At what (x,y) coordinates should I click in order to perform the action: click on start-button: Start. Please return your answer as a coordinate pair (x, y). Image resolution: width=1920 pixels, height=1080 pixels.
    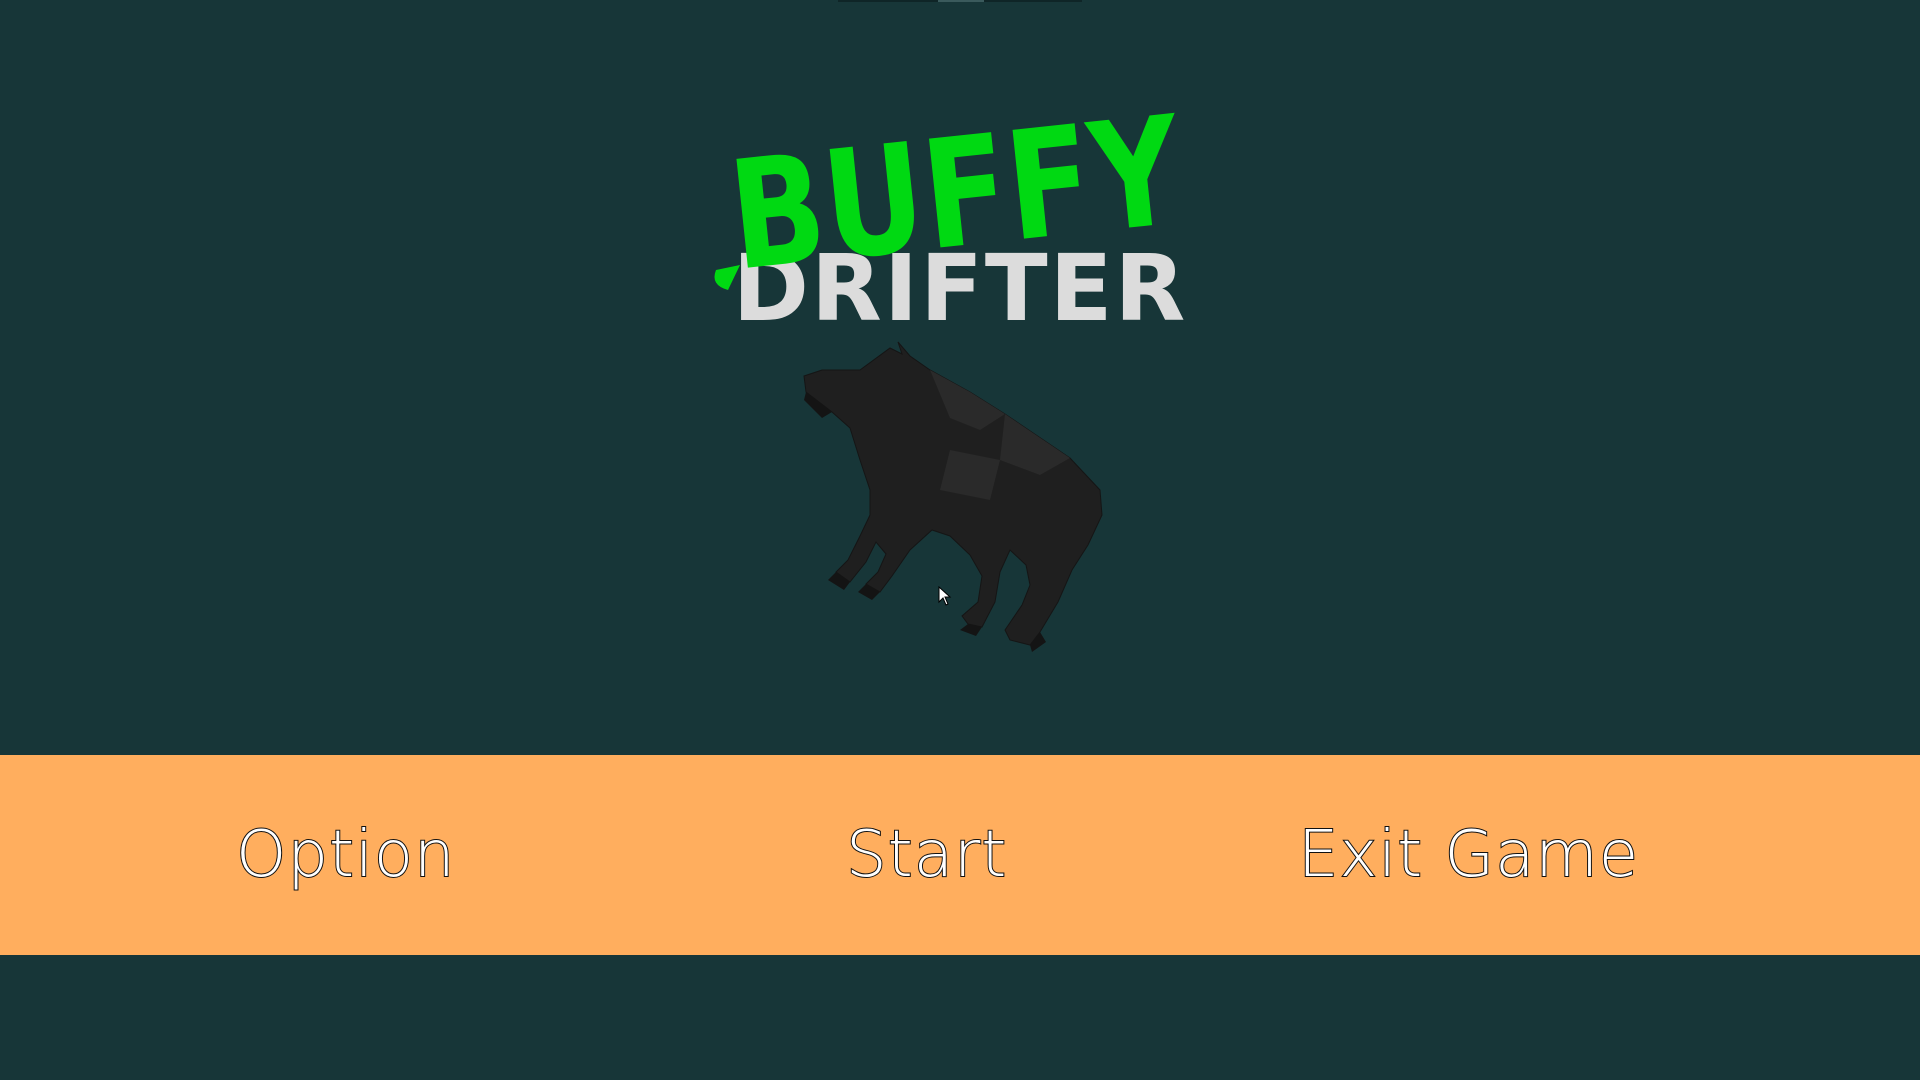
    Looking at the image, I should click on (926, 855).